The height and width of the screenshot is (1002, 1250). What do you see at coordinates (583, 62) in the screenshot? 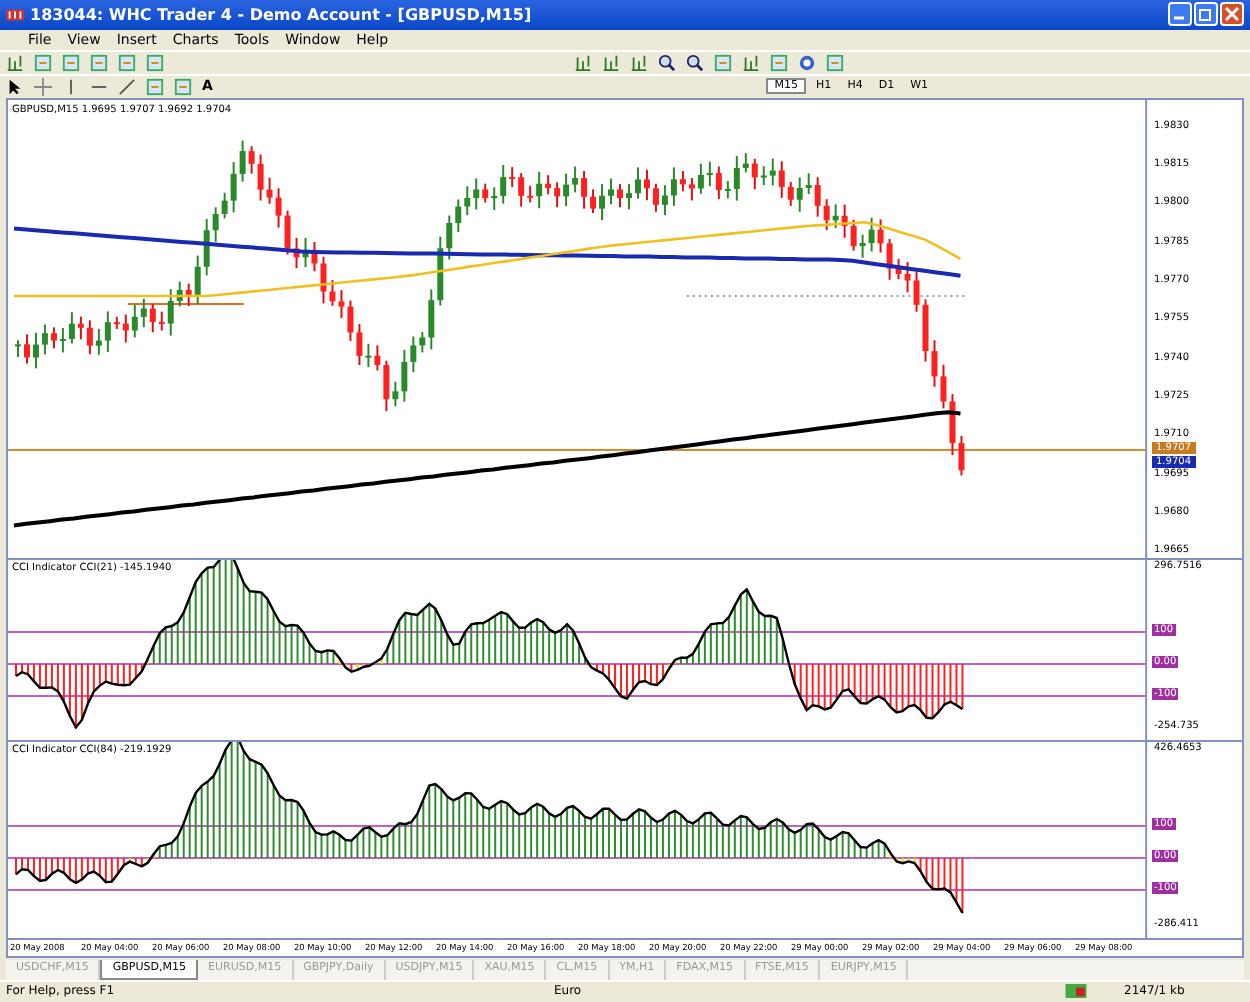
I see `bar-chart-icon` at bounding box center [583, 62].